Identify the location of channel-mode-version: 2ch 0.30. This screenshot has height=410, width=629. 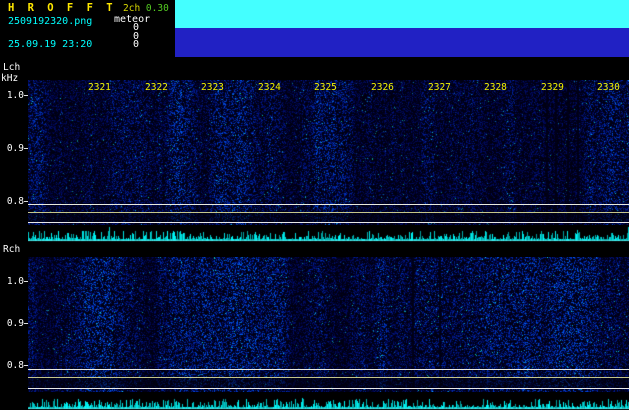
(146, 8).